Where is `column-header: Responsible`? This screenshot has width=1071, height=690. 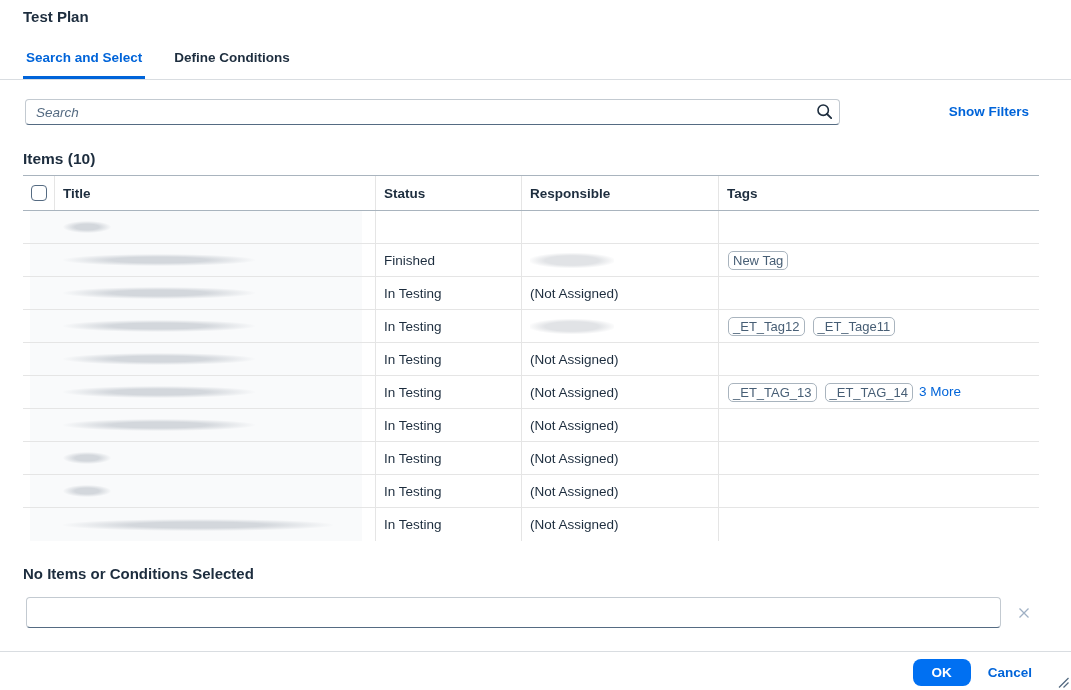 column-header: Responsible is located at coordinates (619, 193).